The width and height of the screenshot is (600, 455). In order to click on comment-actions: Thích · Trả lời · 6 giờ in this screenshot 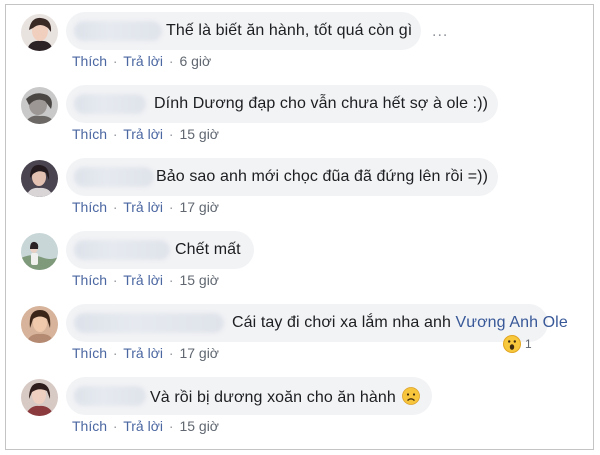, I will do `click(142, 61)`.